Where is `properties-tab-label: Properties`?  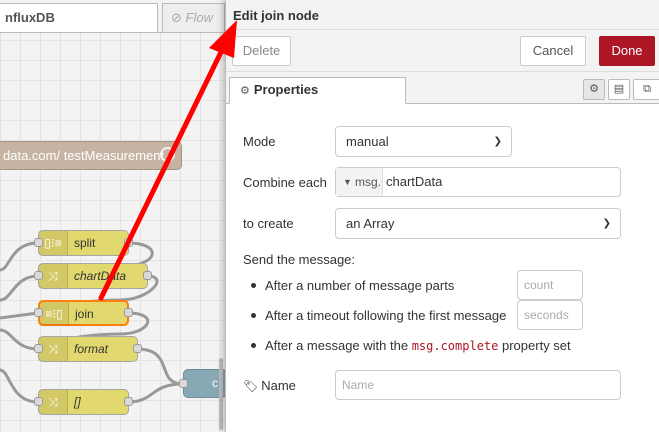 properties-tab-label: Properties is located at coordinates (286, 89).